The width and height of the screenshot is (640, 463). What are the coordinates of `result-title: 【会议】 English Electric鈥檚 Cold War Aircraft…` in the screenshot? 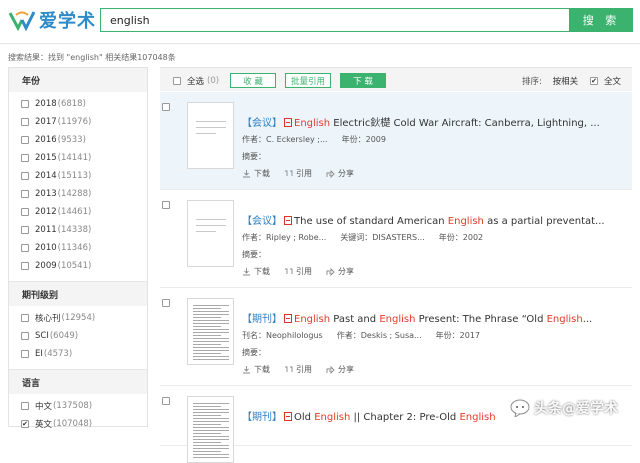 It's located at (421, 121).